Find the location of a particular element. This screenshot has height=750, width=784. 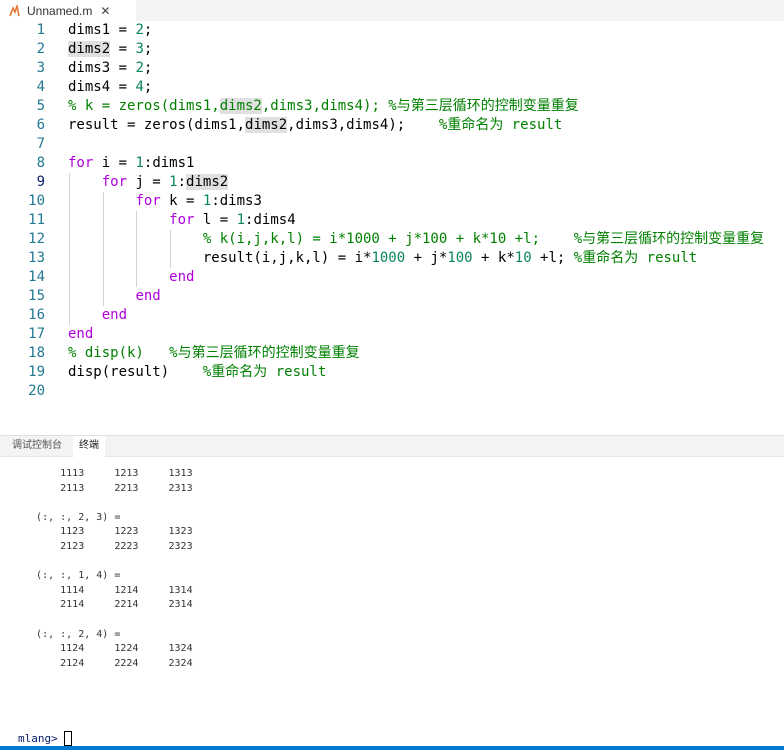

code-token: k = is located at coordinates (181, 201).